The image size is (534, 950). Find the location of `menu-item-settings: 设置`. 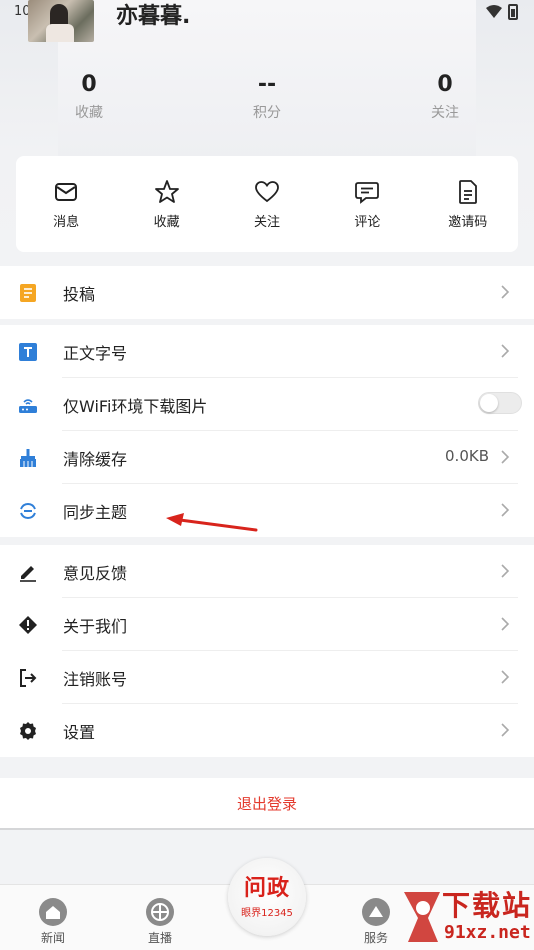

menu-item-settings: 设置 is located at coordinates (267, 730).